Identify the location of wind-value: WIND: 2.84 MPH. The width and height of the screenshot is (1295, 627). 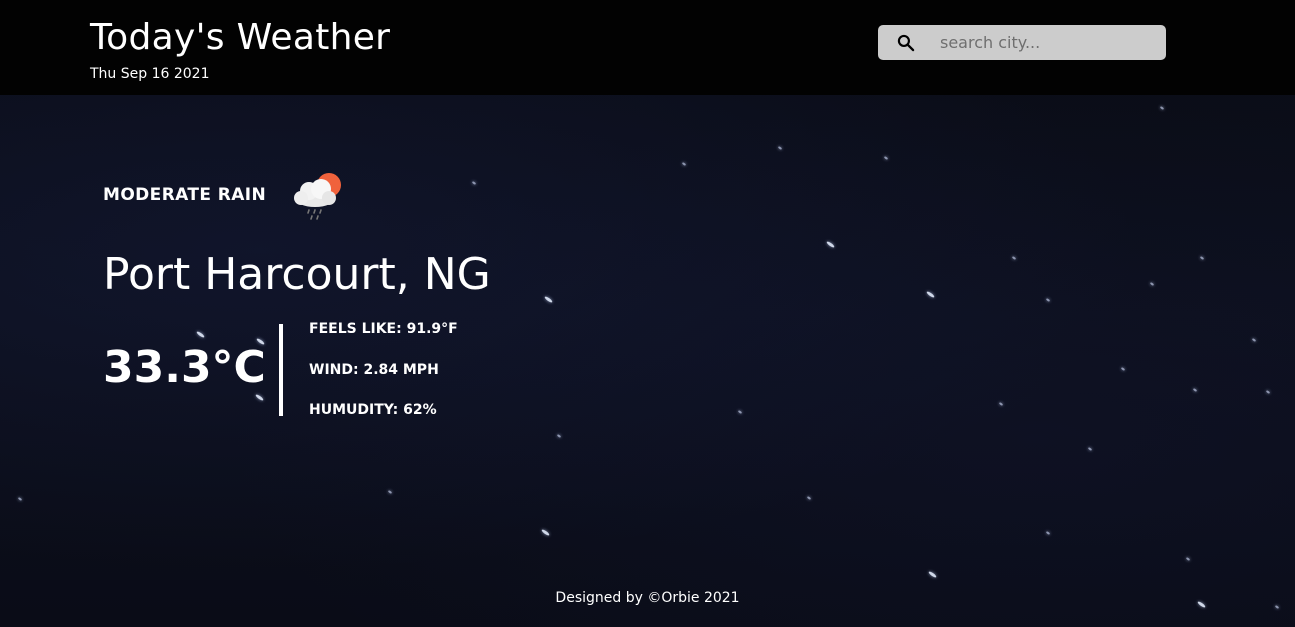
(374, 370).